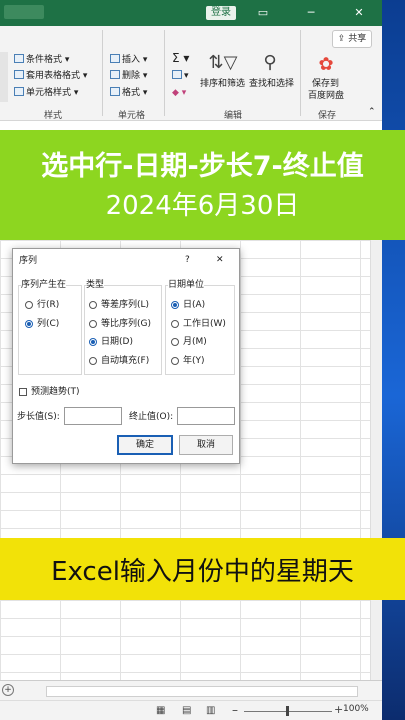  What do you see at coordinates (177, 74) in the screenshot?
I see `fill-down-icon` at bounding box center [177, 74].